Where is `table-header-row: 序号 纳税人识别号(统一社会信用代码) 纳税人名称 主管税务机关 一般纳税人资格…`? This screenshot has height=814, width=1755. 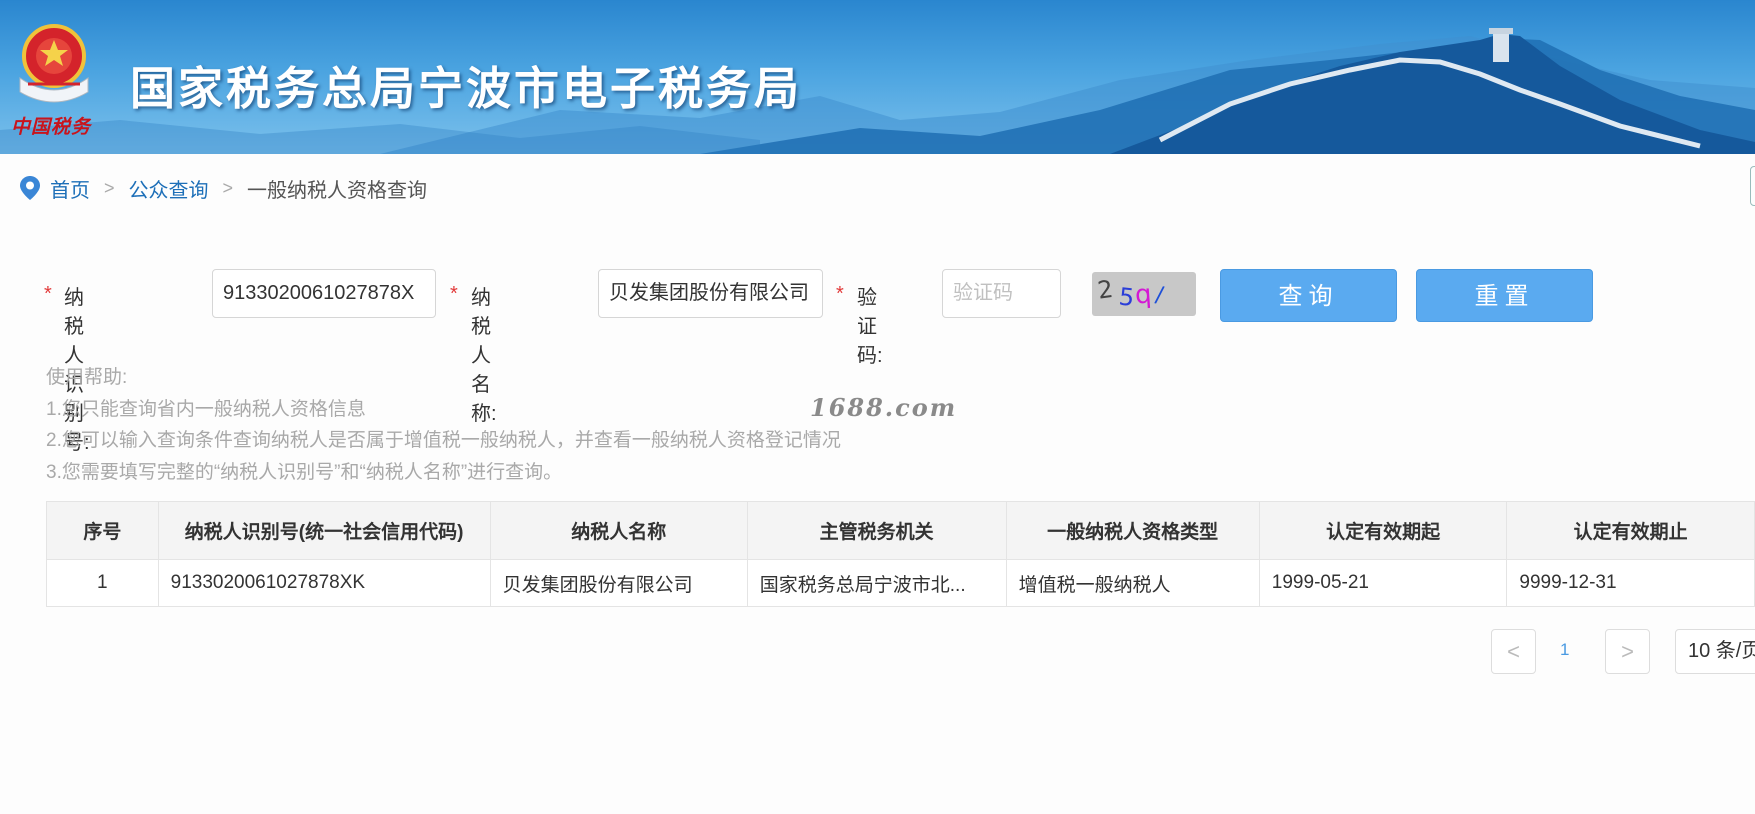
table-header-row: 序号 纳税人识别号(统一社会信用代码) 纳税人名称 主管税务机关 一般纳税人资格… is located at coordinates (900, 530).